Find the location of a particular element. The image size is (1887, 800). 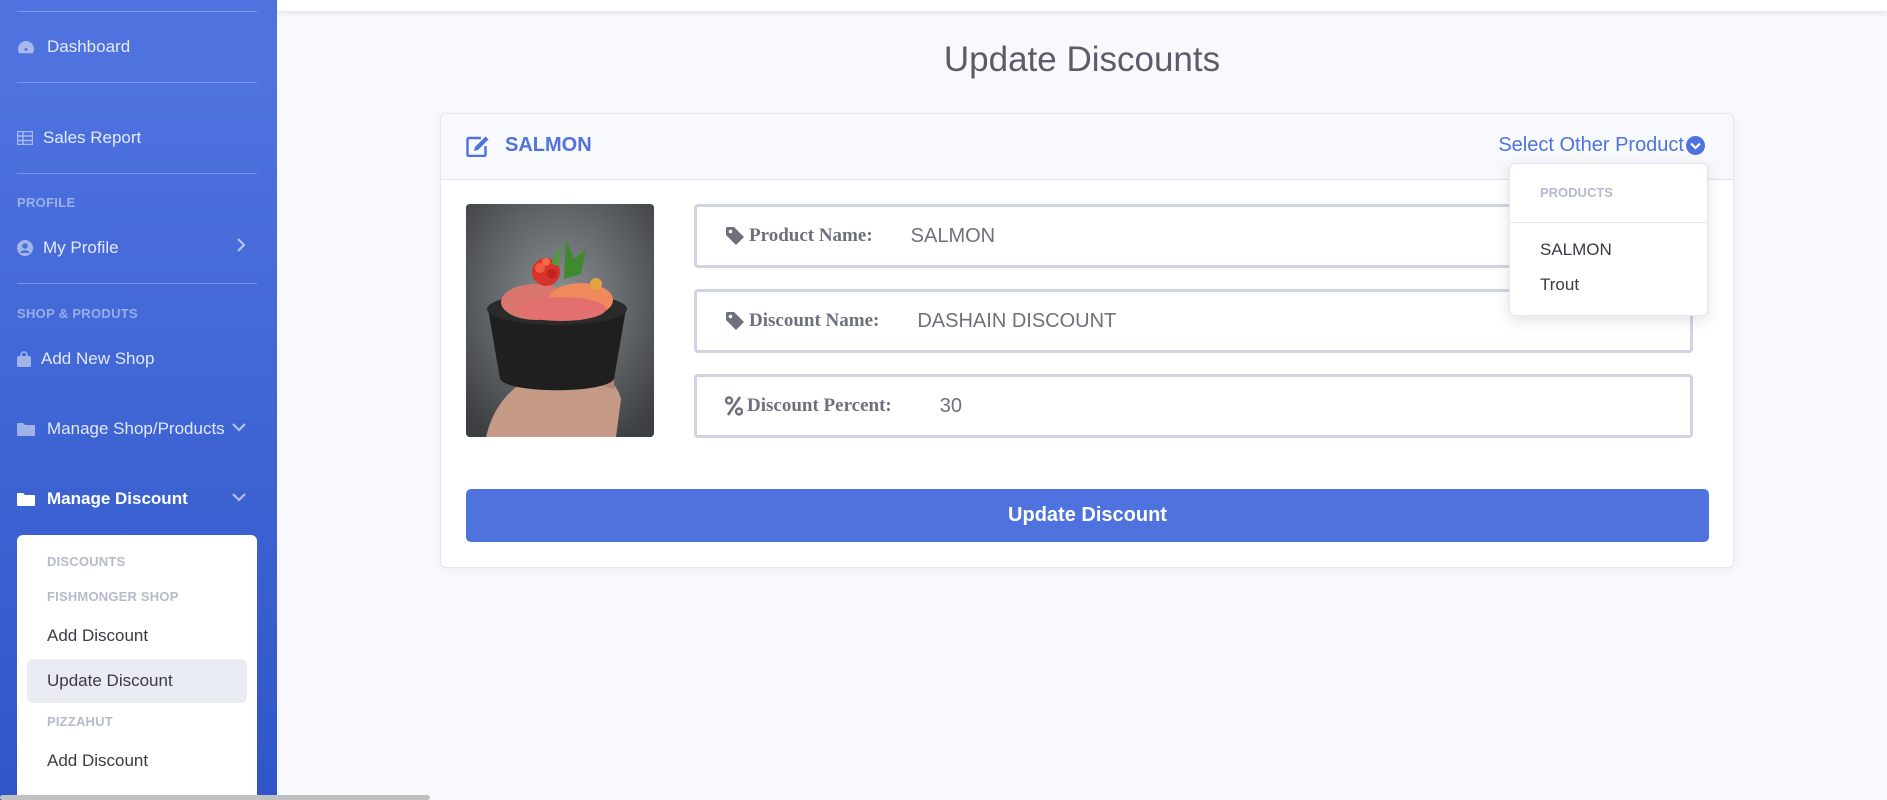

sidebar-item-label: Sales Report is located at coordinates (92, 137).